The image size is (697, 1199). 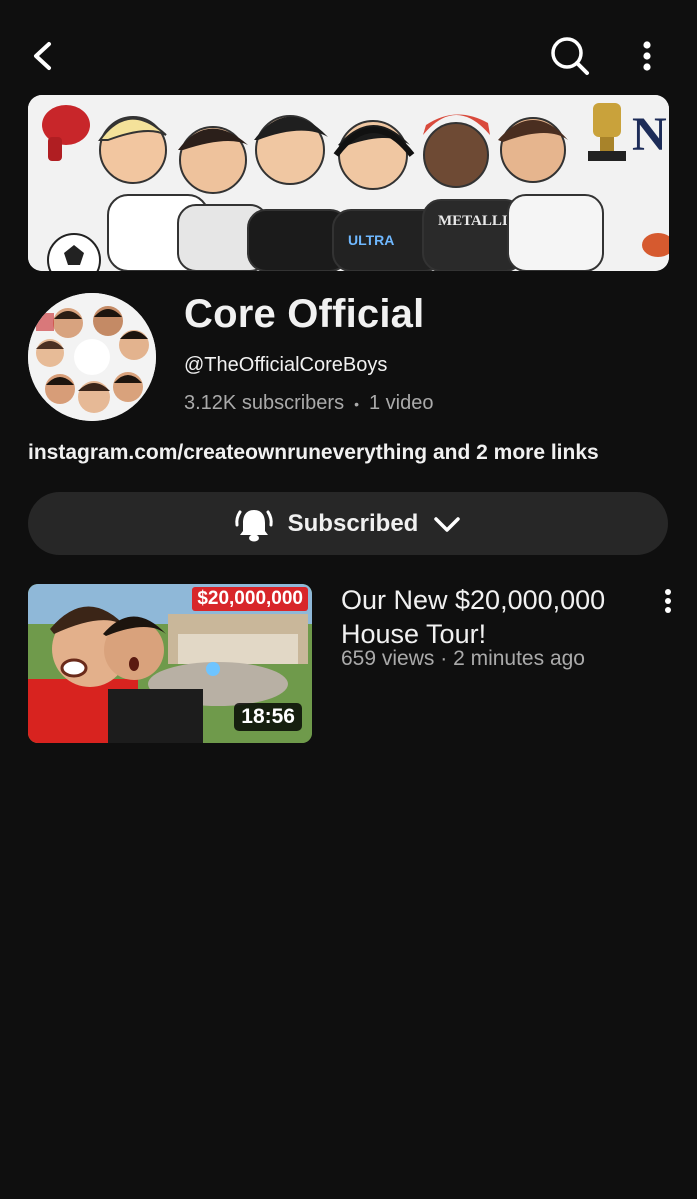 I want to click on subscriber-count: 3.12K subscribers, so click(x=264, y=403).